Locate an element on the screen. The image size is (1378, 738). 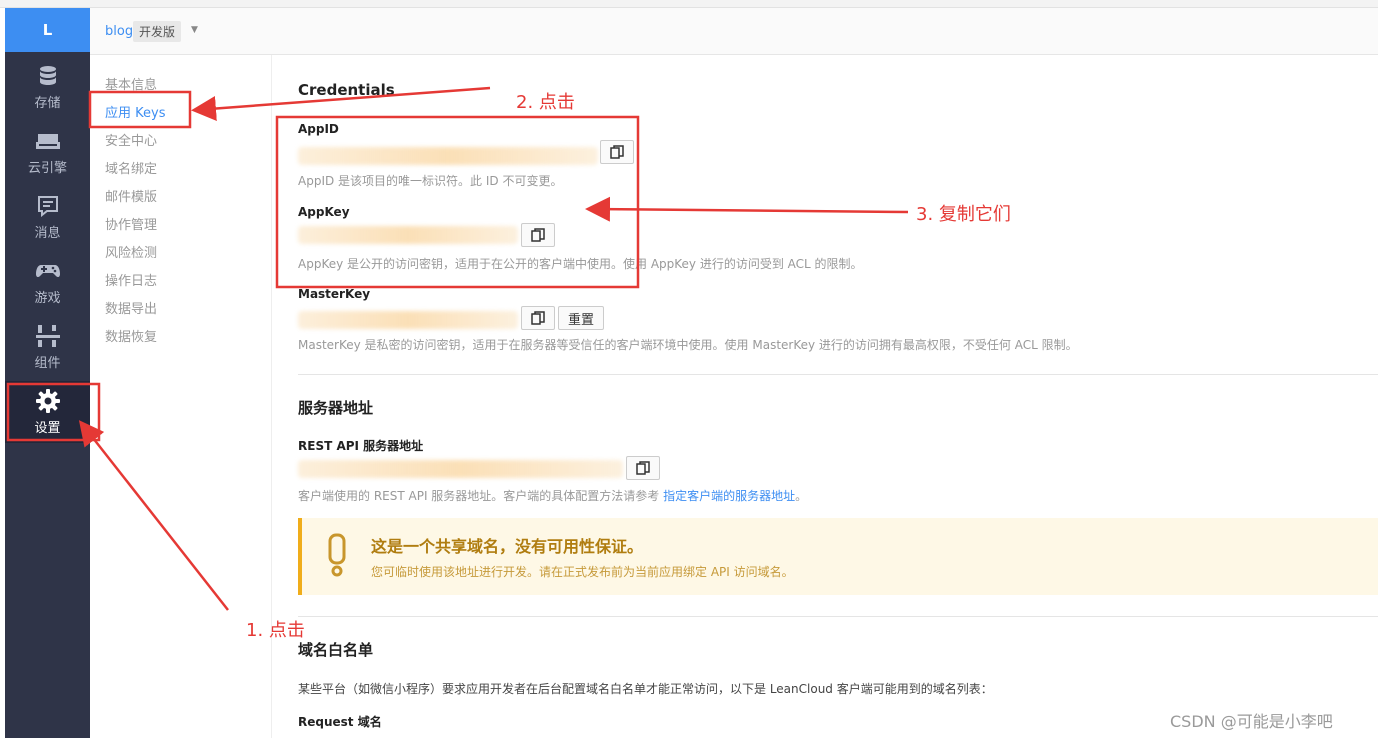
subnav-item-data-restore: 数据恢复 is located at coordinates (131, 335).